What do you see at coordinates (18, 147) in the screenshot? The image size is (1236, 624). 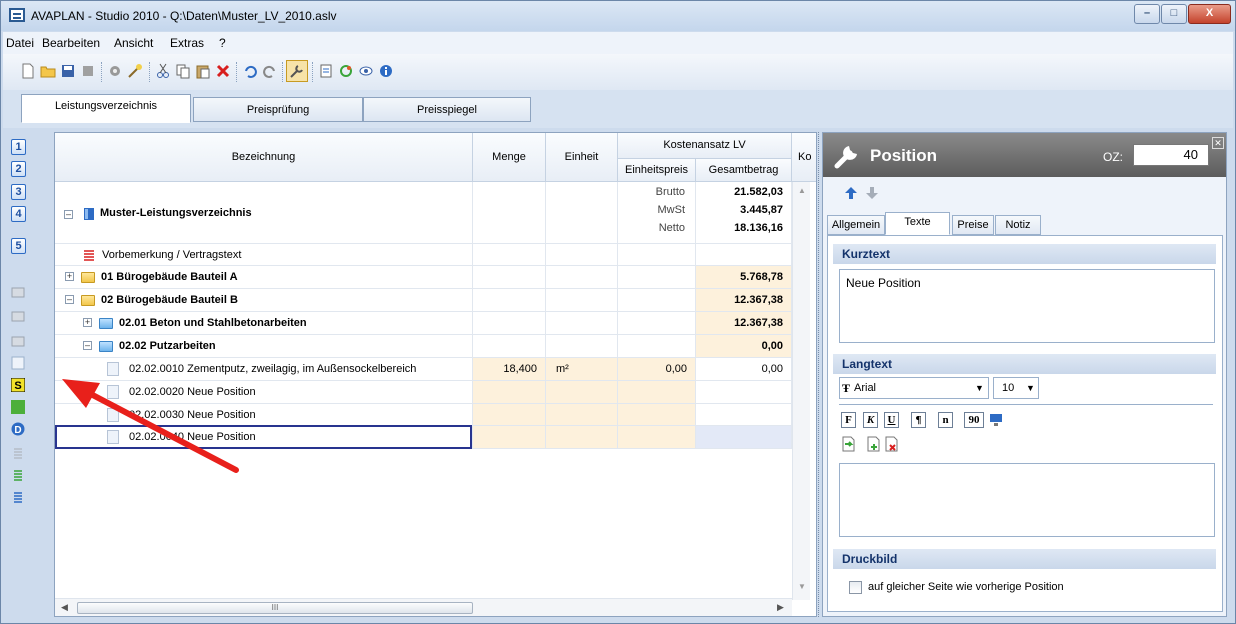 I see `level-1-button: 1` at bounding box center [18, 147].